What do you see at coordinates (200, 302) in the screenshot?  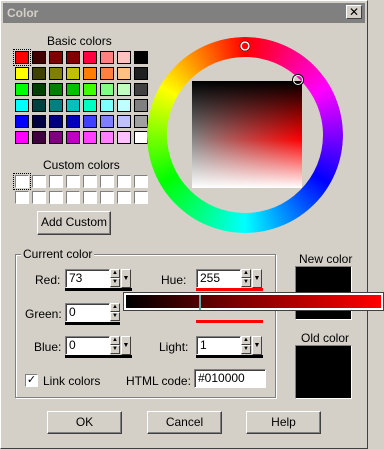 I see `slider-thumb` at bounding box center [200, 302].